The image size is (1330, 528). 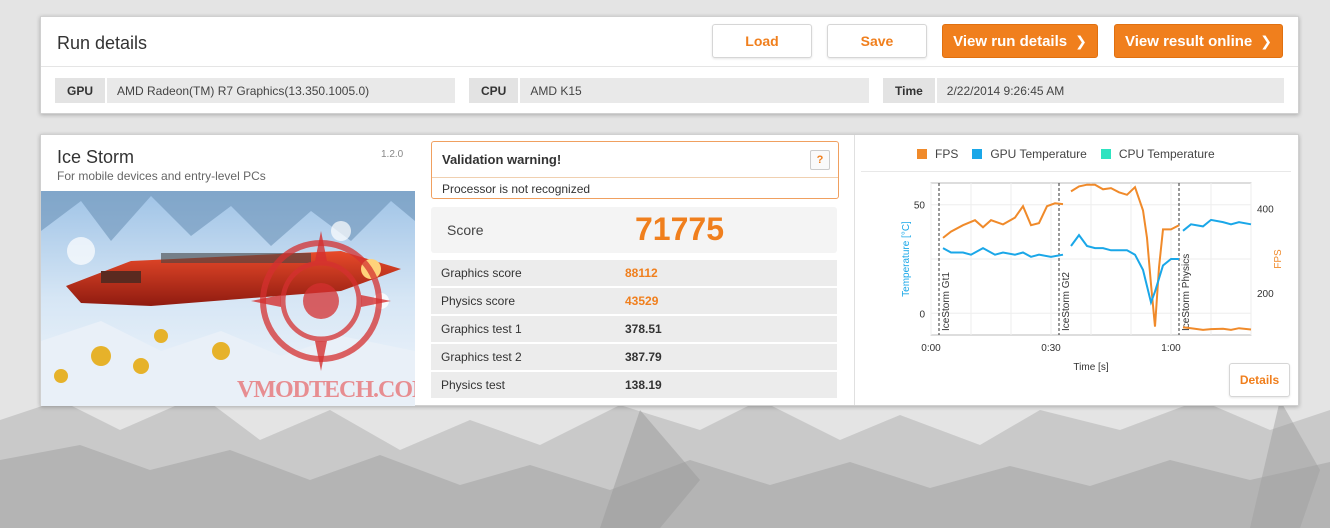 I want to click on details-button: Details, so click(x=1259, y=380).